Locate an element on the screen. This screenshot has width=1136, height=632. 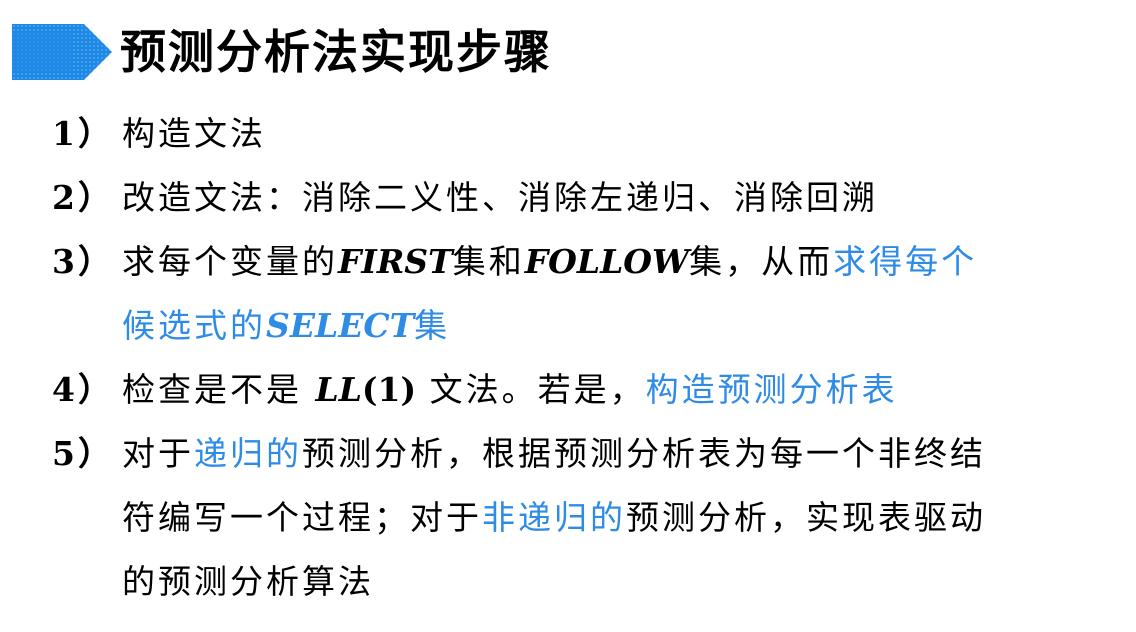
highlight-text: 构造预测分析表 is located at coordinates (771, 389).